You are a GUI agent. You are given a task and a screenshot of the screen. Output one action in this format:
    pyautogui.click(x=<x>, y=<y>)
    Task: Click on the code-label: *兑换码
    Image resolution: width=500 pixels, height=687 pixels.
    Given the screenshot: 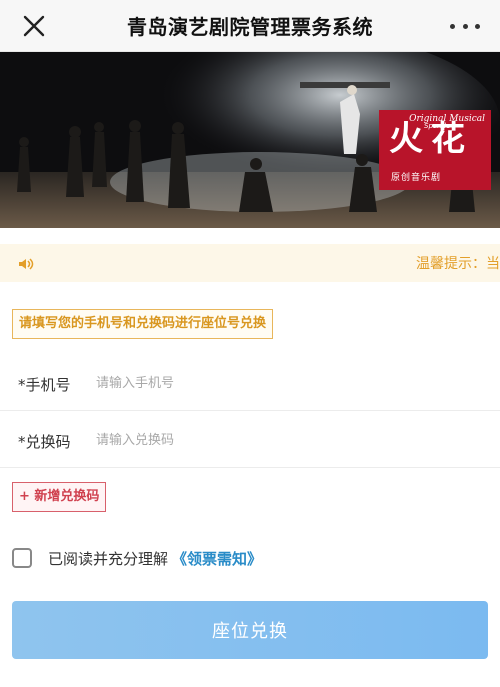 What is the action you would take?
    pyautogui.click(x=44, y=442)
    